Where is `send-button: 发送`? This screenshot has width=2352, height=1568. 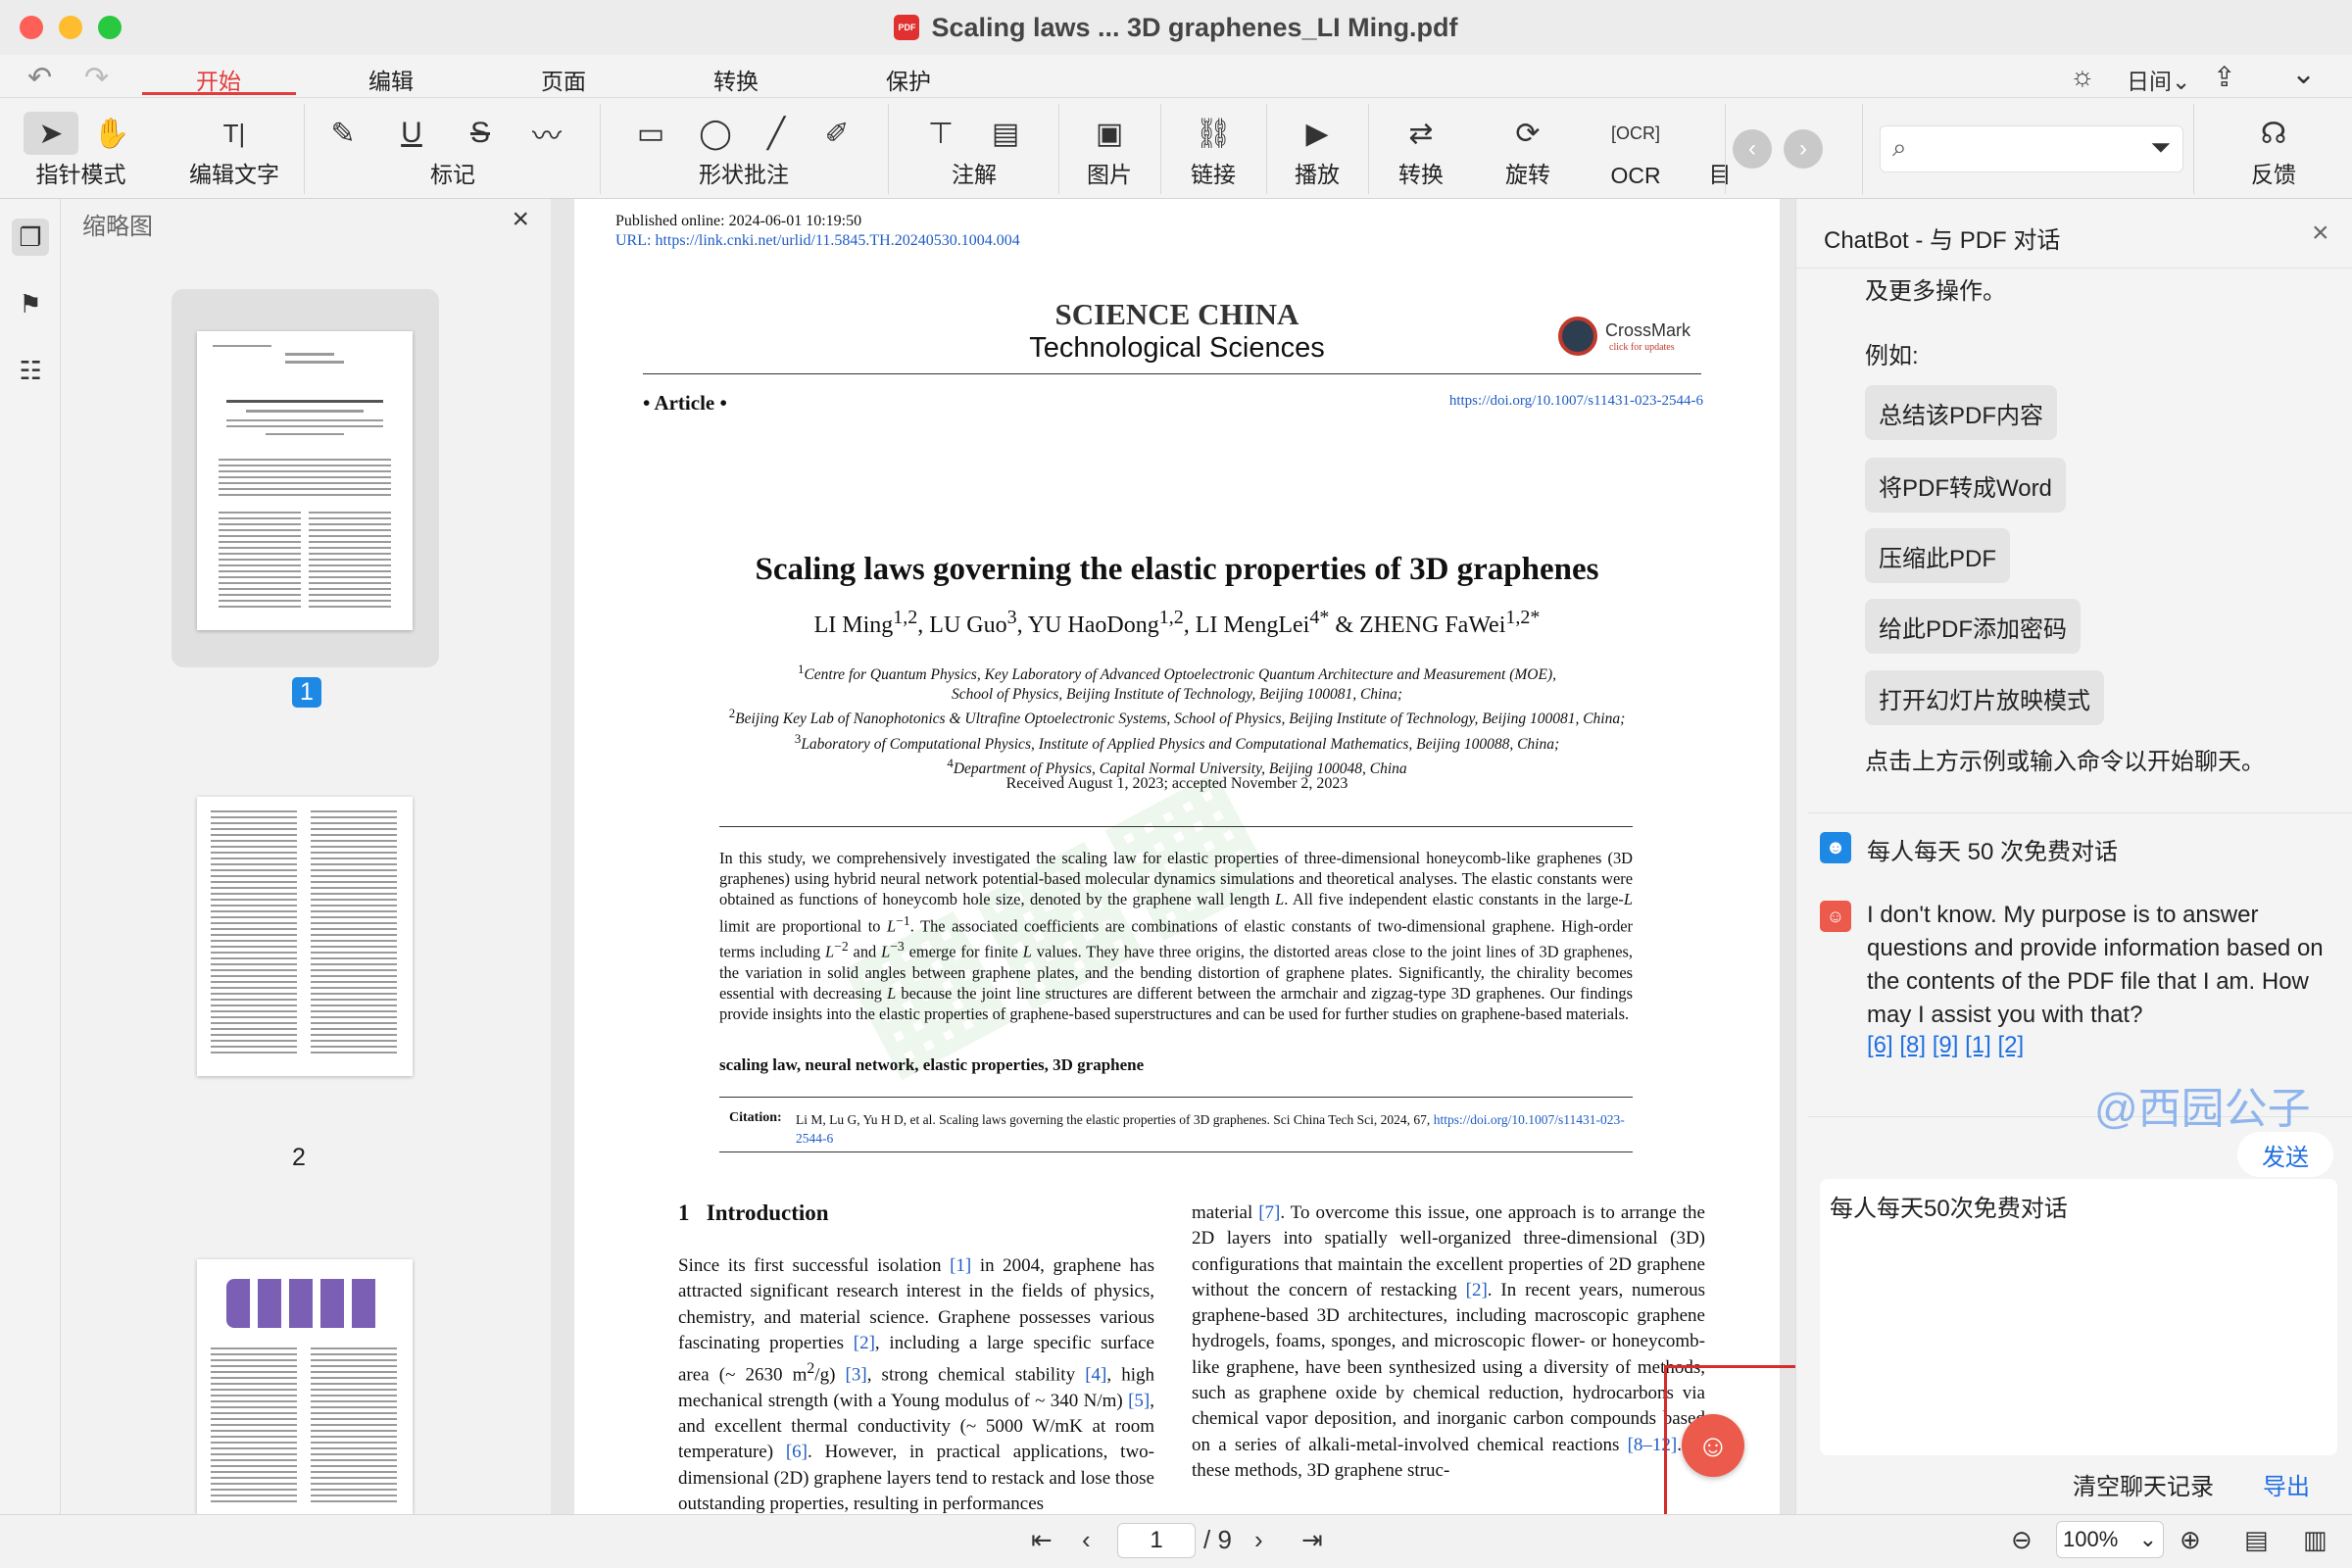
send-button: 发送 is located at coordinates (2285, 1154).